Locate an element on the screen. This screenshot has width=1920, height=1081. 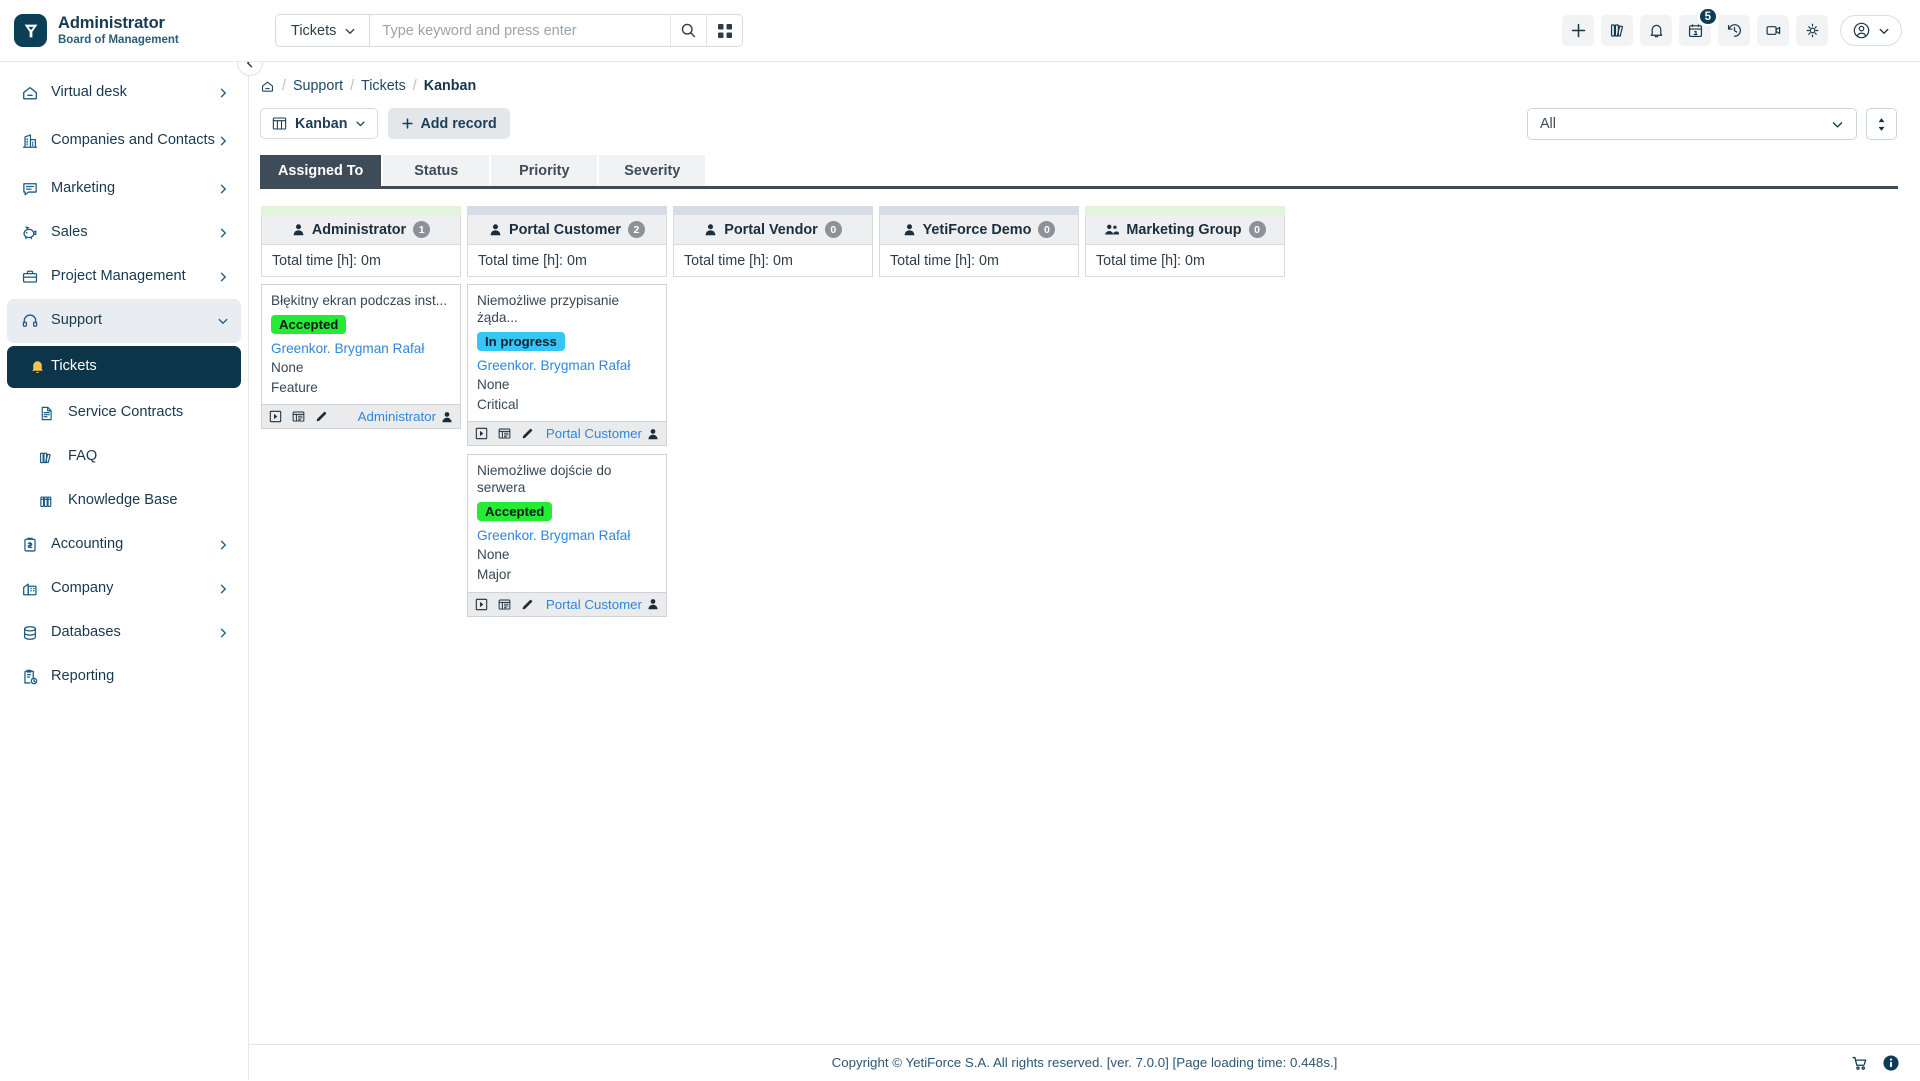
card-assignee-label: Portal Customer is located at coordinates (594, 433).